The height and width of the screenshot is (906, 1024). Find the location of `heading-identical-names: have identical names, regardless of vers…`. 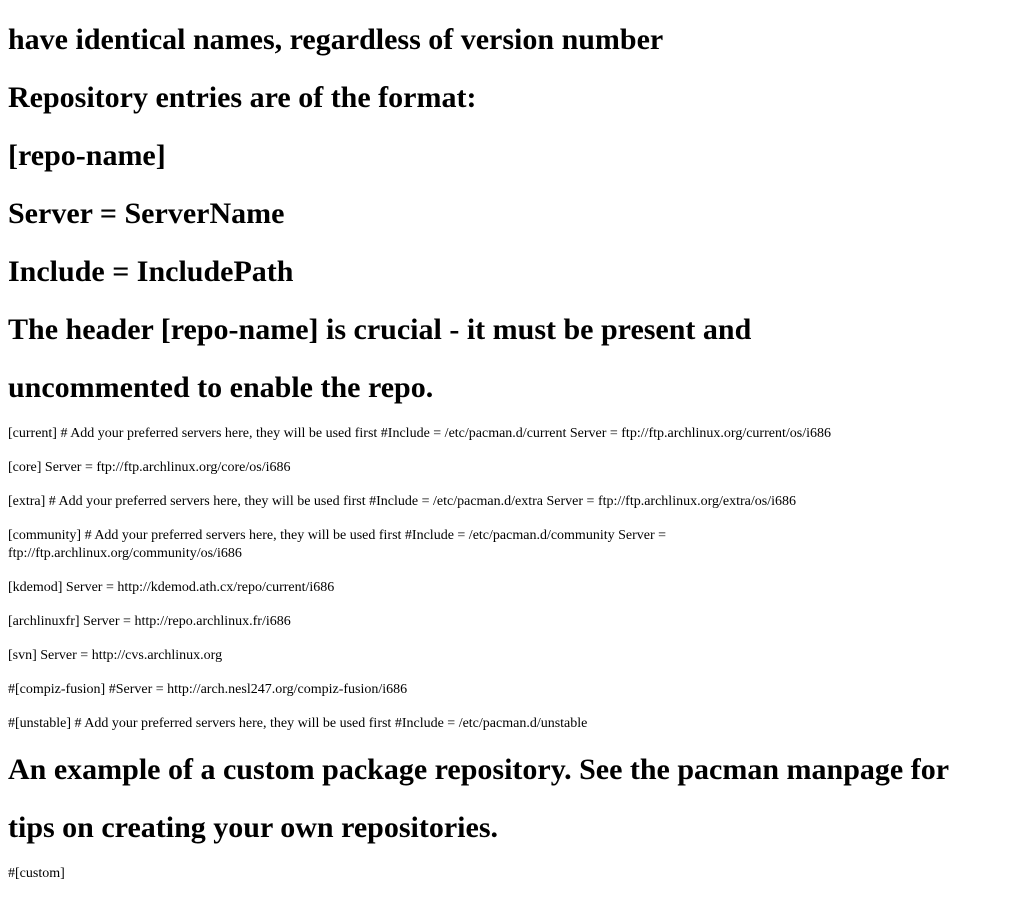

heading-identical-names: have identical names, regardless of vers… is located at coordinates (336, 39).